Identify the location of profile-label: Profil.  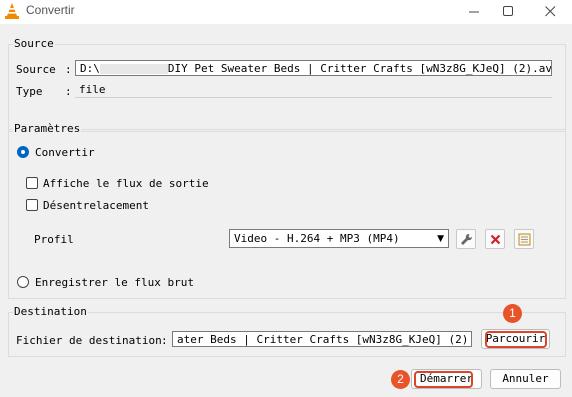
(54, 239).